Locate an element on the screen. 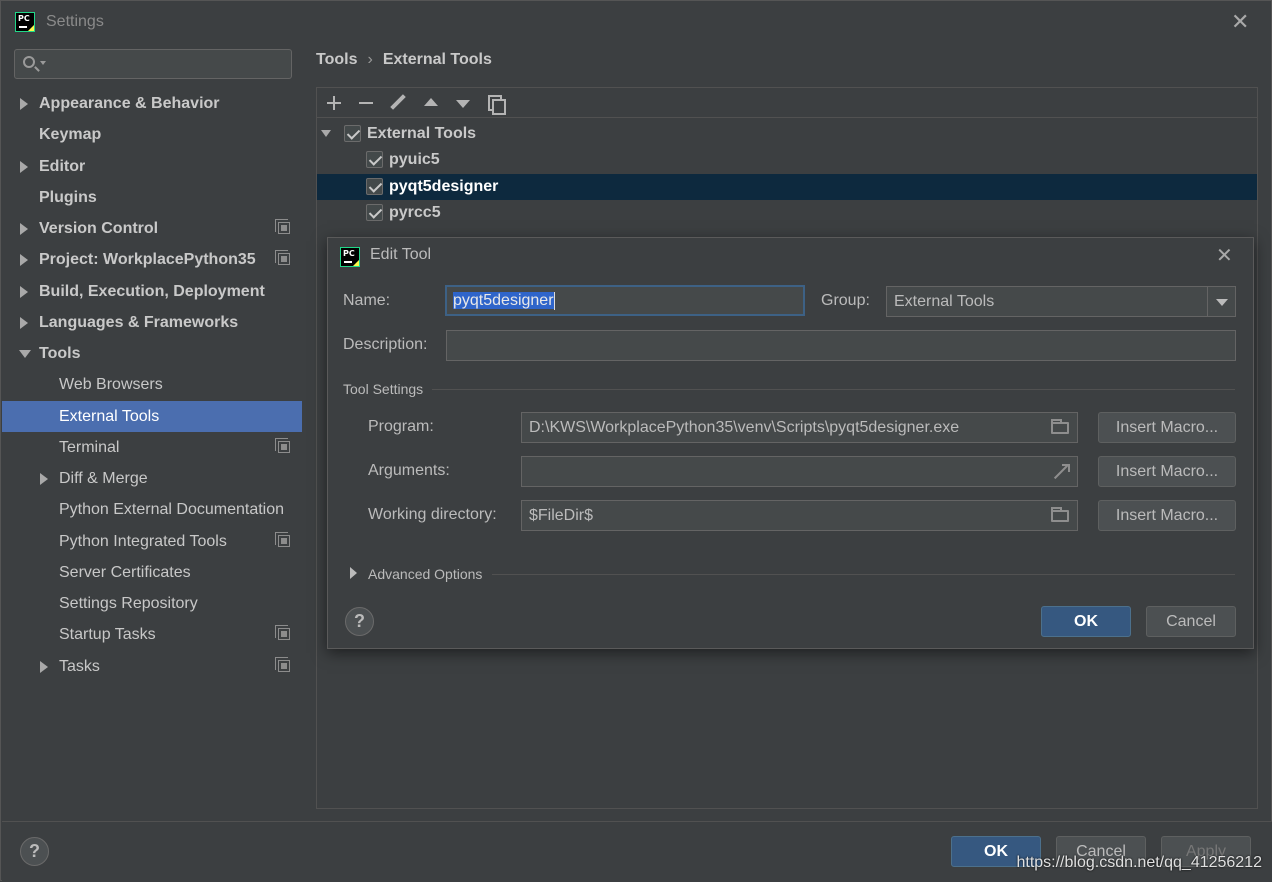  settings-search is located at coordinates (153, 64).